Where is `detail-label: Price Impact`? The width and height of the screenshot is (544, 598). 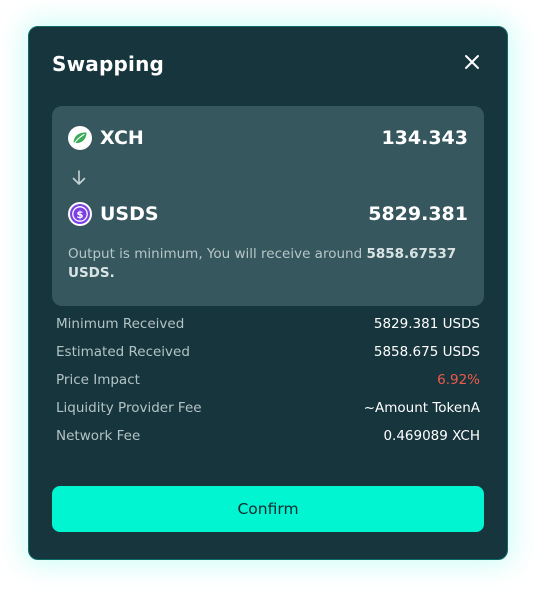
detail-label: Price Impact is located at coordinates (98, 380).